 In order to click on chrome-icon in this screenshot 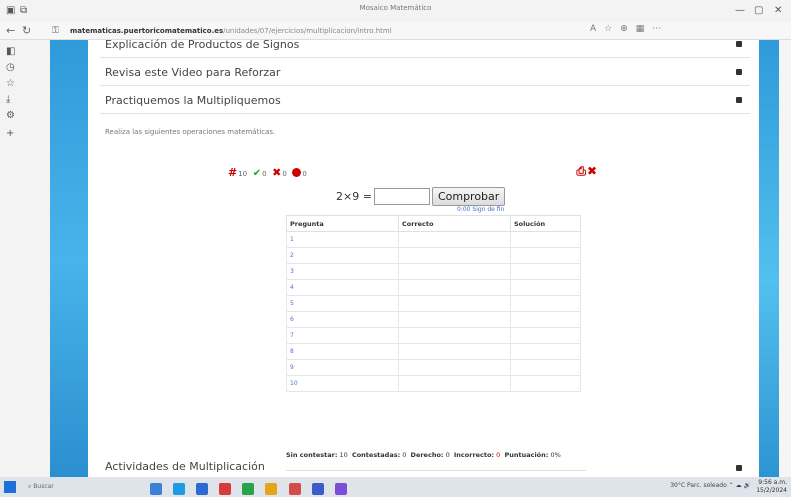, I will do `click(271, 489)`.